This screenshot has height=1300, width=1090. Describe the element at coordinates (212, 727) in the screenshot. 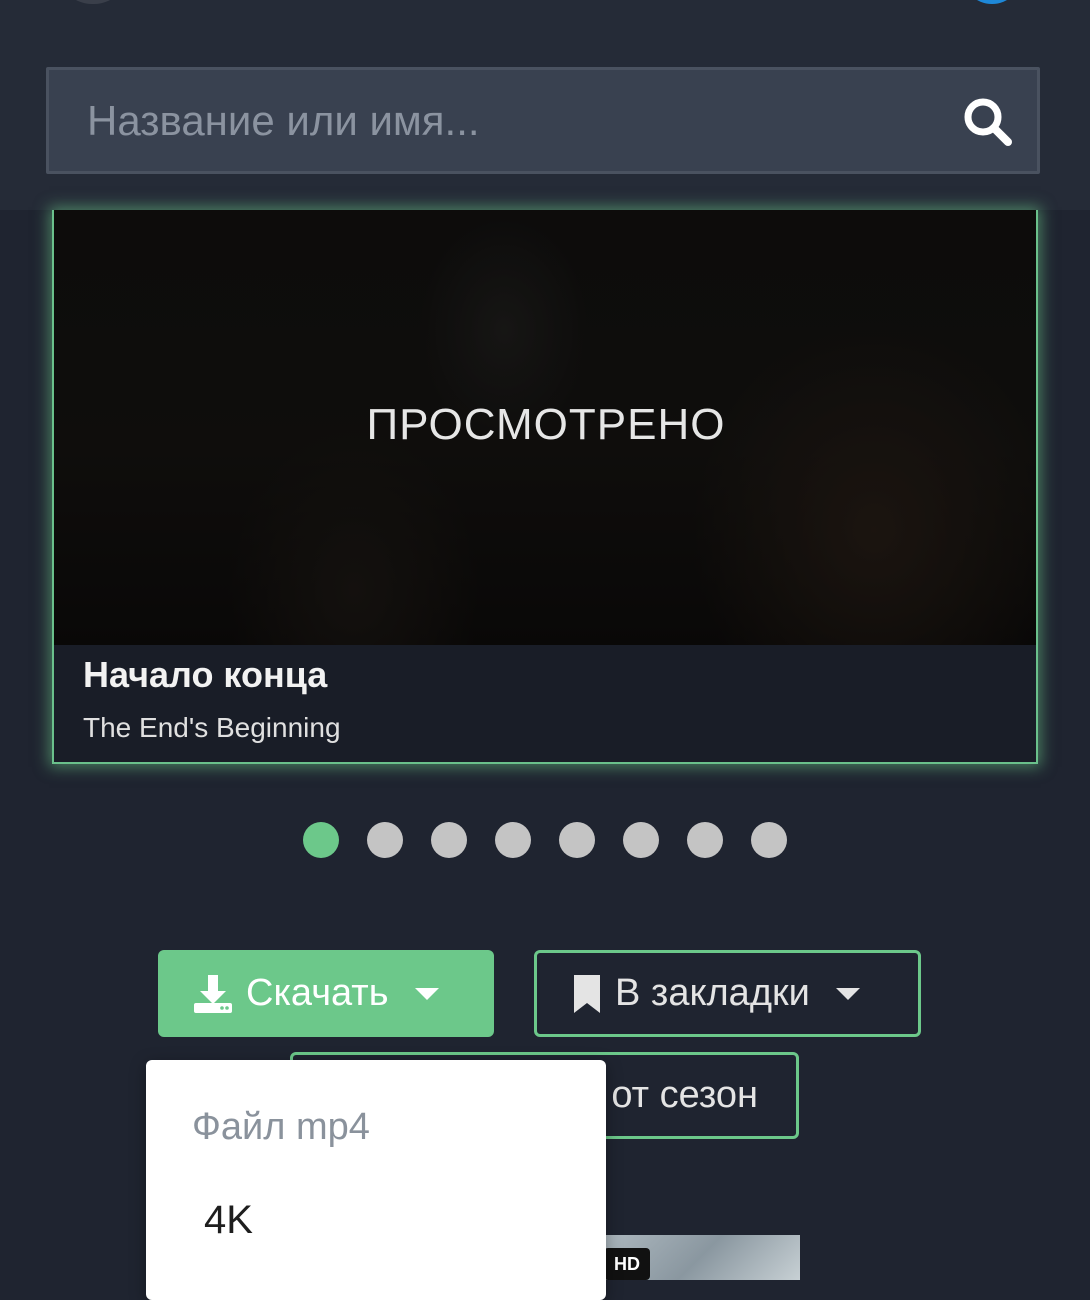

I see `episode-original-title: The End's Beginning` at that location.